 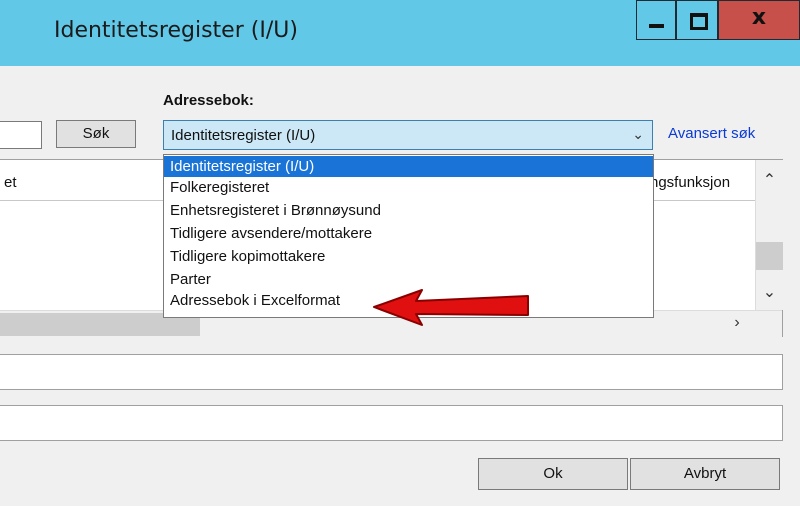 What do you see at coordinates (408, 210) in the screenshot?
I see `dropdown-option: Enhetsregisteret i Brønnøysund` at bounding box center [408, 210].